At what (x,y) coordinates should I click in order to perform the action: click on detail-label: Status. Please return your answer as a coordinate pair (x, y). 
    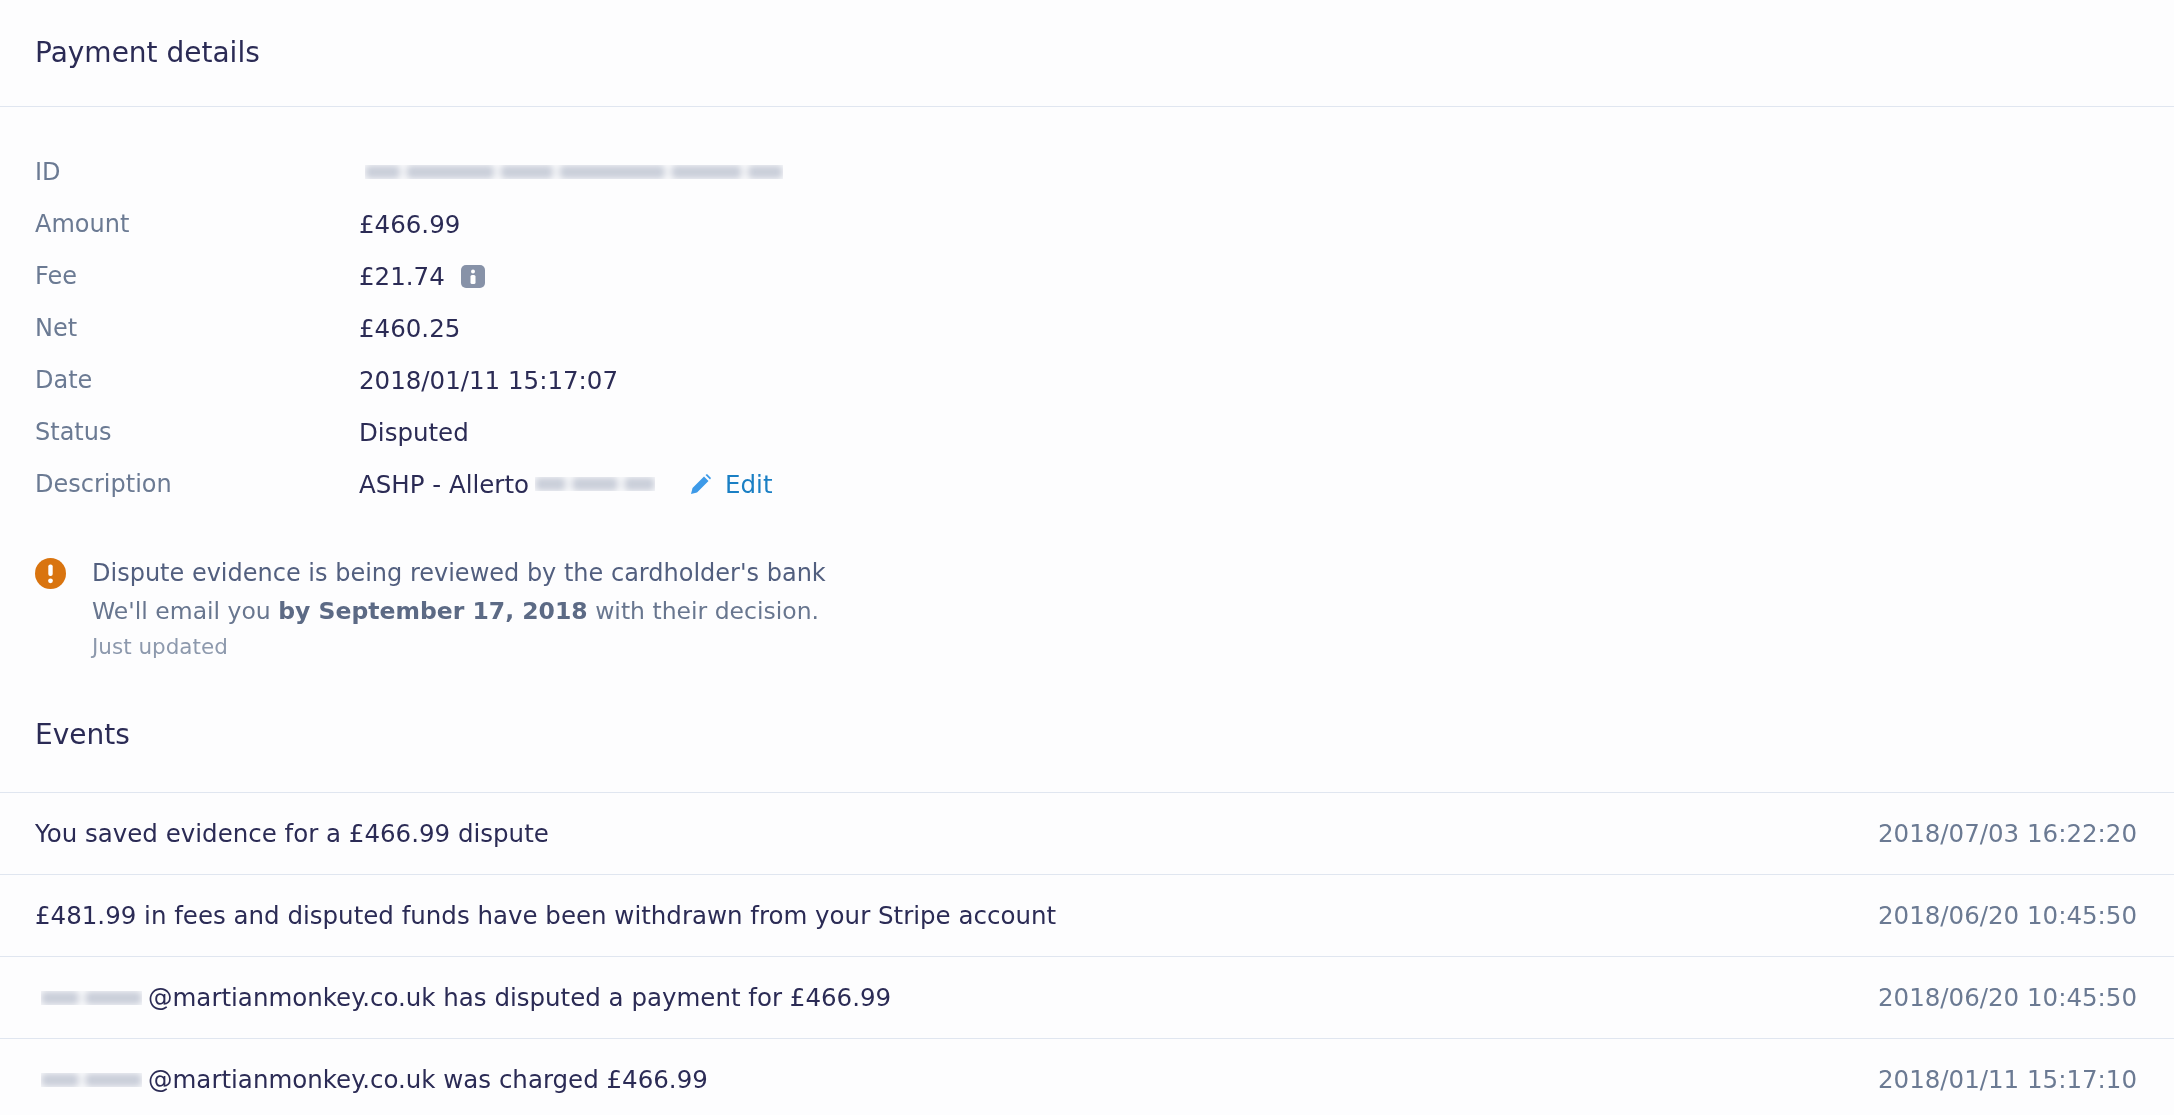
    Looking at the image, I should click on (73, 432).